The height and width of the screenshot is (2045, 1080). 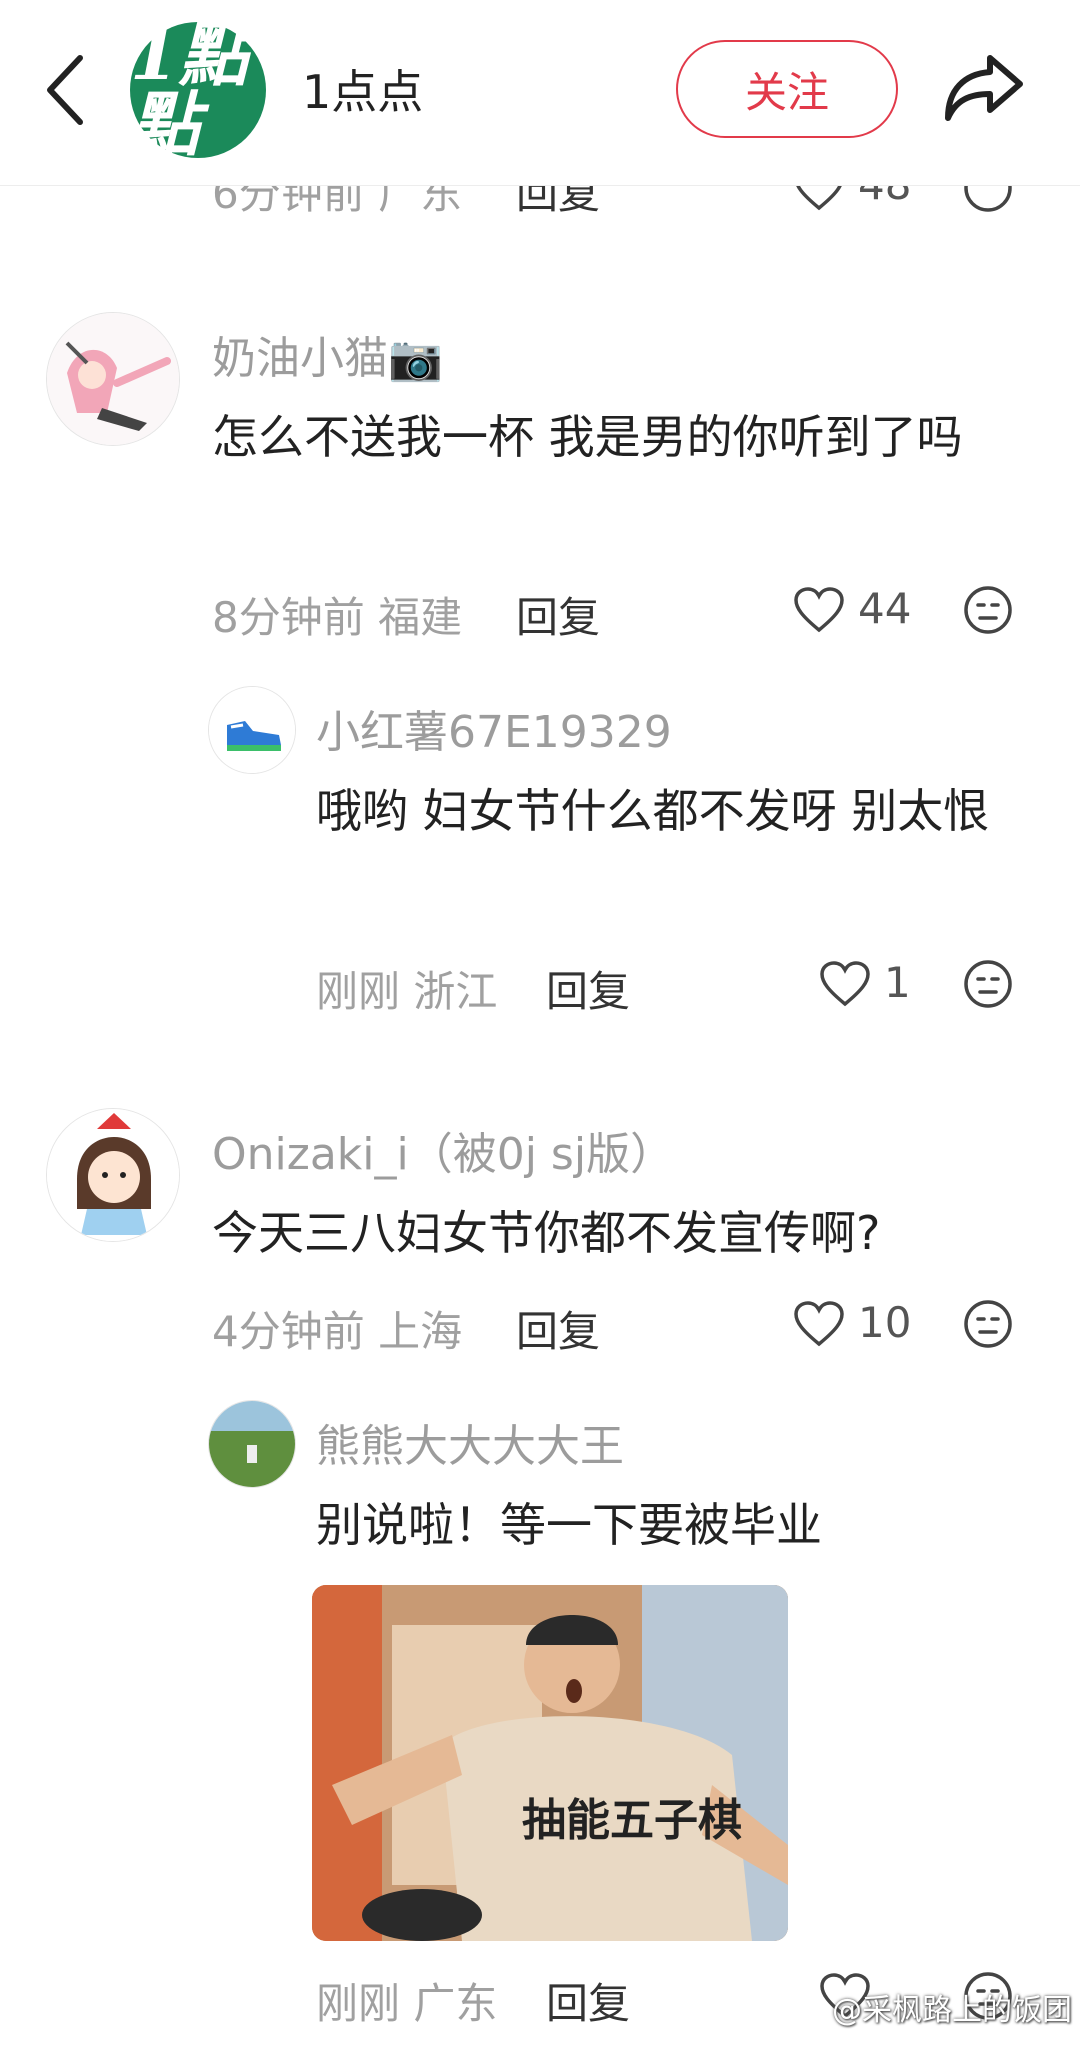 I want to click on comment-meta: 刚刚 广东, so click(x=406, y=2000).